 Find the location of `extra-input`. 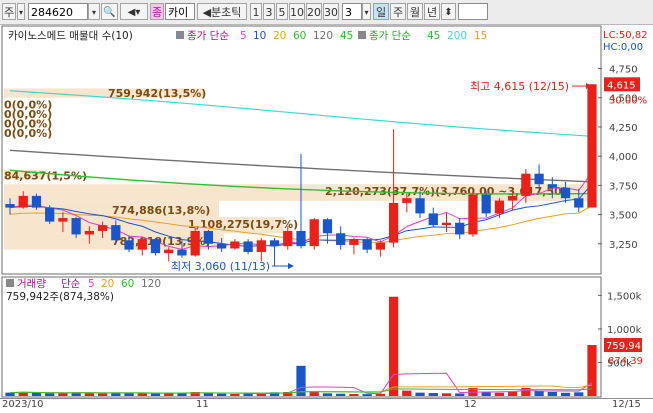

extra-input is located at coordinates (473, 11).